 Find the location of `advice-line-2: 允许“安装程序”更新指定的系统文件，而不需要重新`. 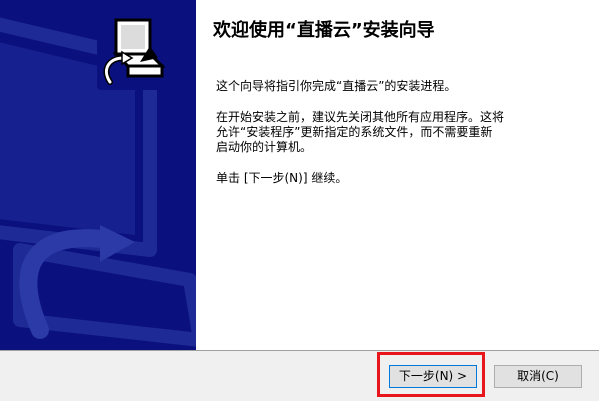

advice-line-2: 允许“安装程序”更新指定的系统文件，而不需要重新 is located at coordinates (354, 132).